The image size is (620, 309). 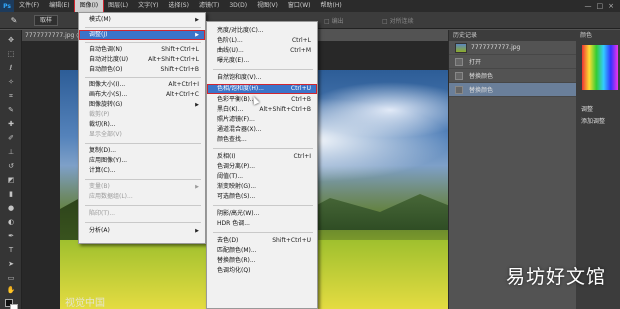 I want to click on menu-item-curves: 曲线(U)... Ctrl+M, so click(x=262, y=51).